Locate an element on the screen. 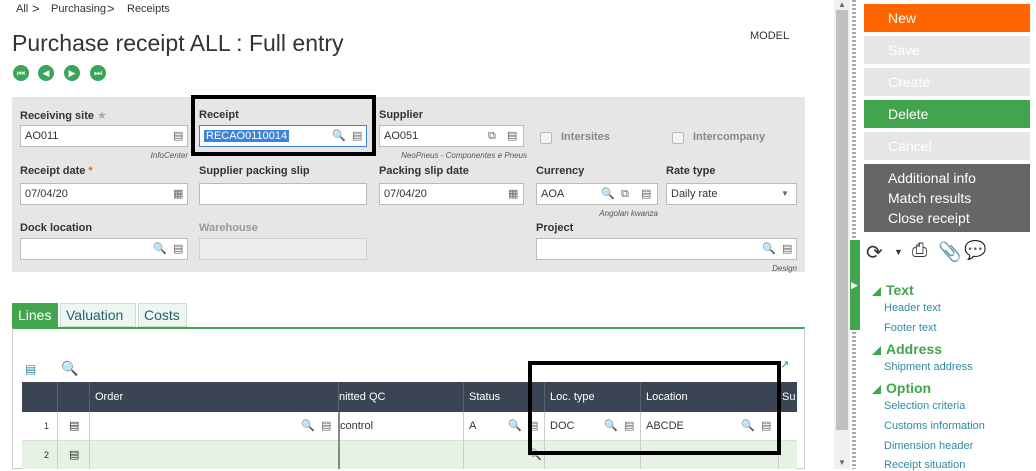 The height and width of the screenshot is (471, 1036). section-option: Option is located at coordinates (908, 388).